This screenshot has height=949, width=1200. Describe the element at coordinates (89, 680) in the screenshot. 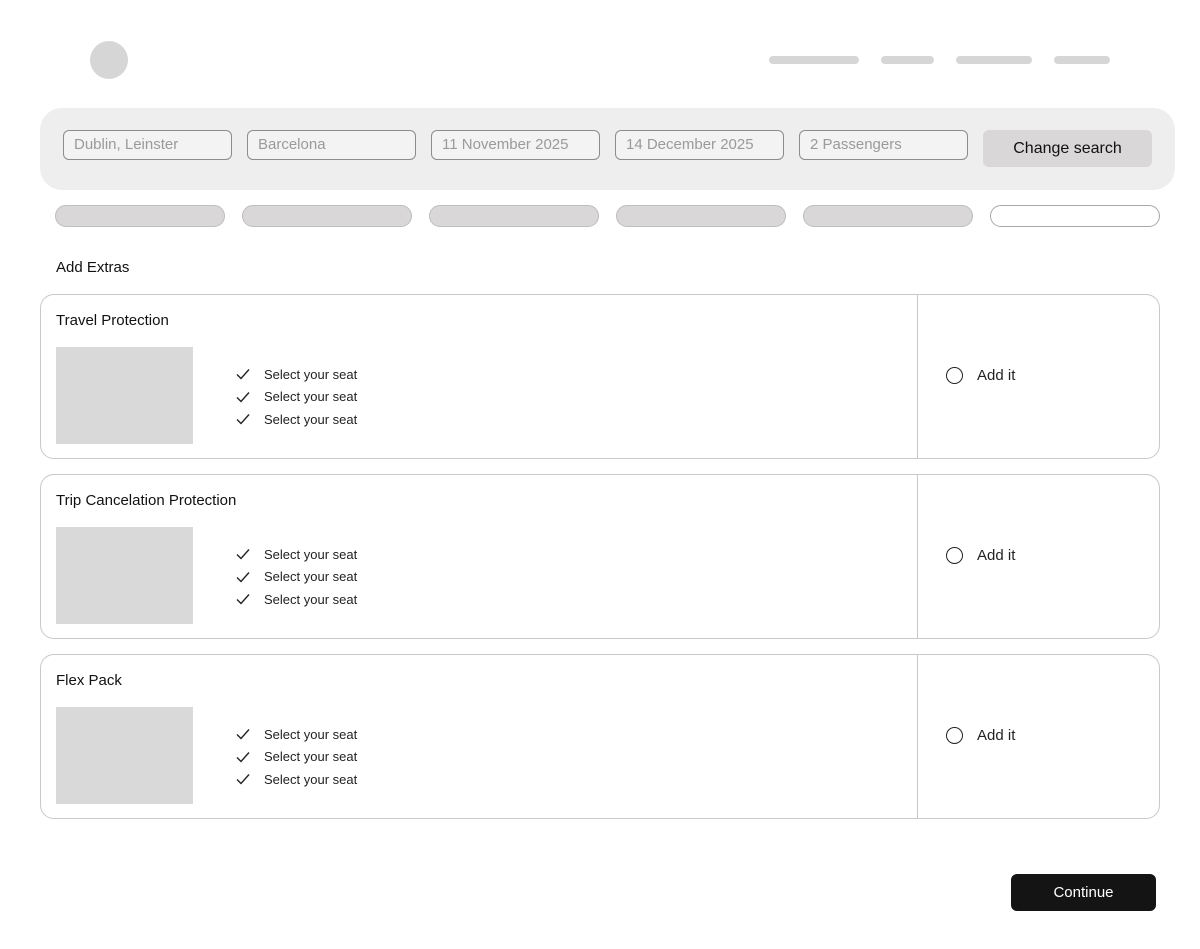

I see `extra-title: Flex Pack` at that location.